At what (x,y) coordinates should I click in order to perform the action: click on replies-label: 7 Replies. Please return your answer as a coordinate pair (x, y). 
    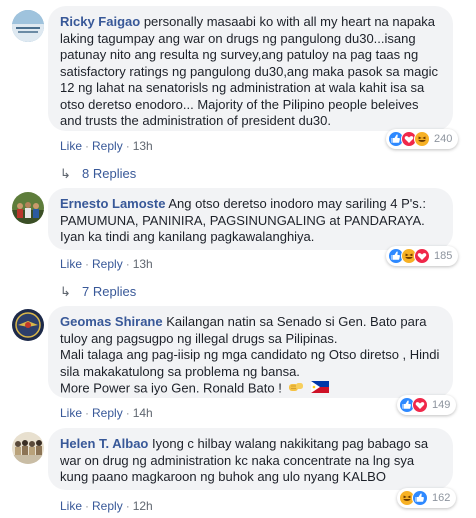
    Looking at the image, I should click on (109, 291).